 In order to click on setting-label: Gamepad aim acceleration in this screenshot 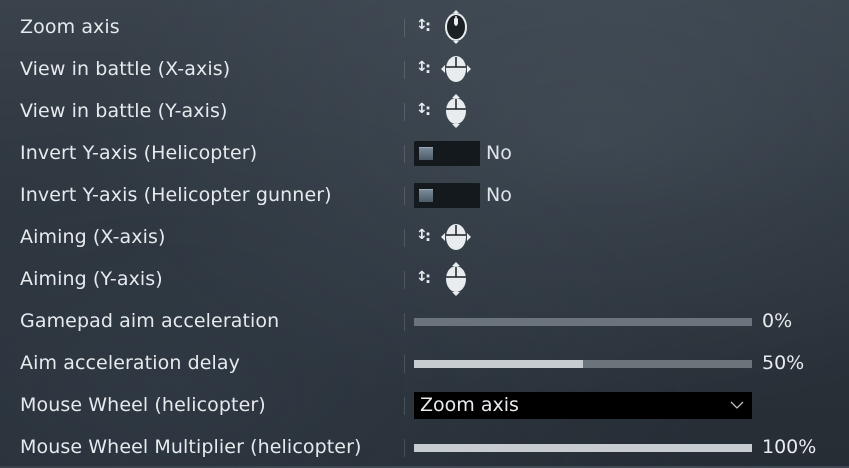, I will do `click(150, 321)`.